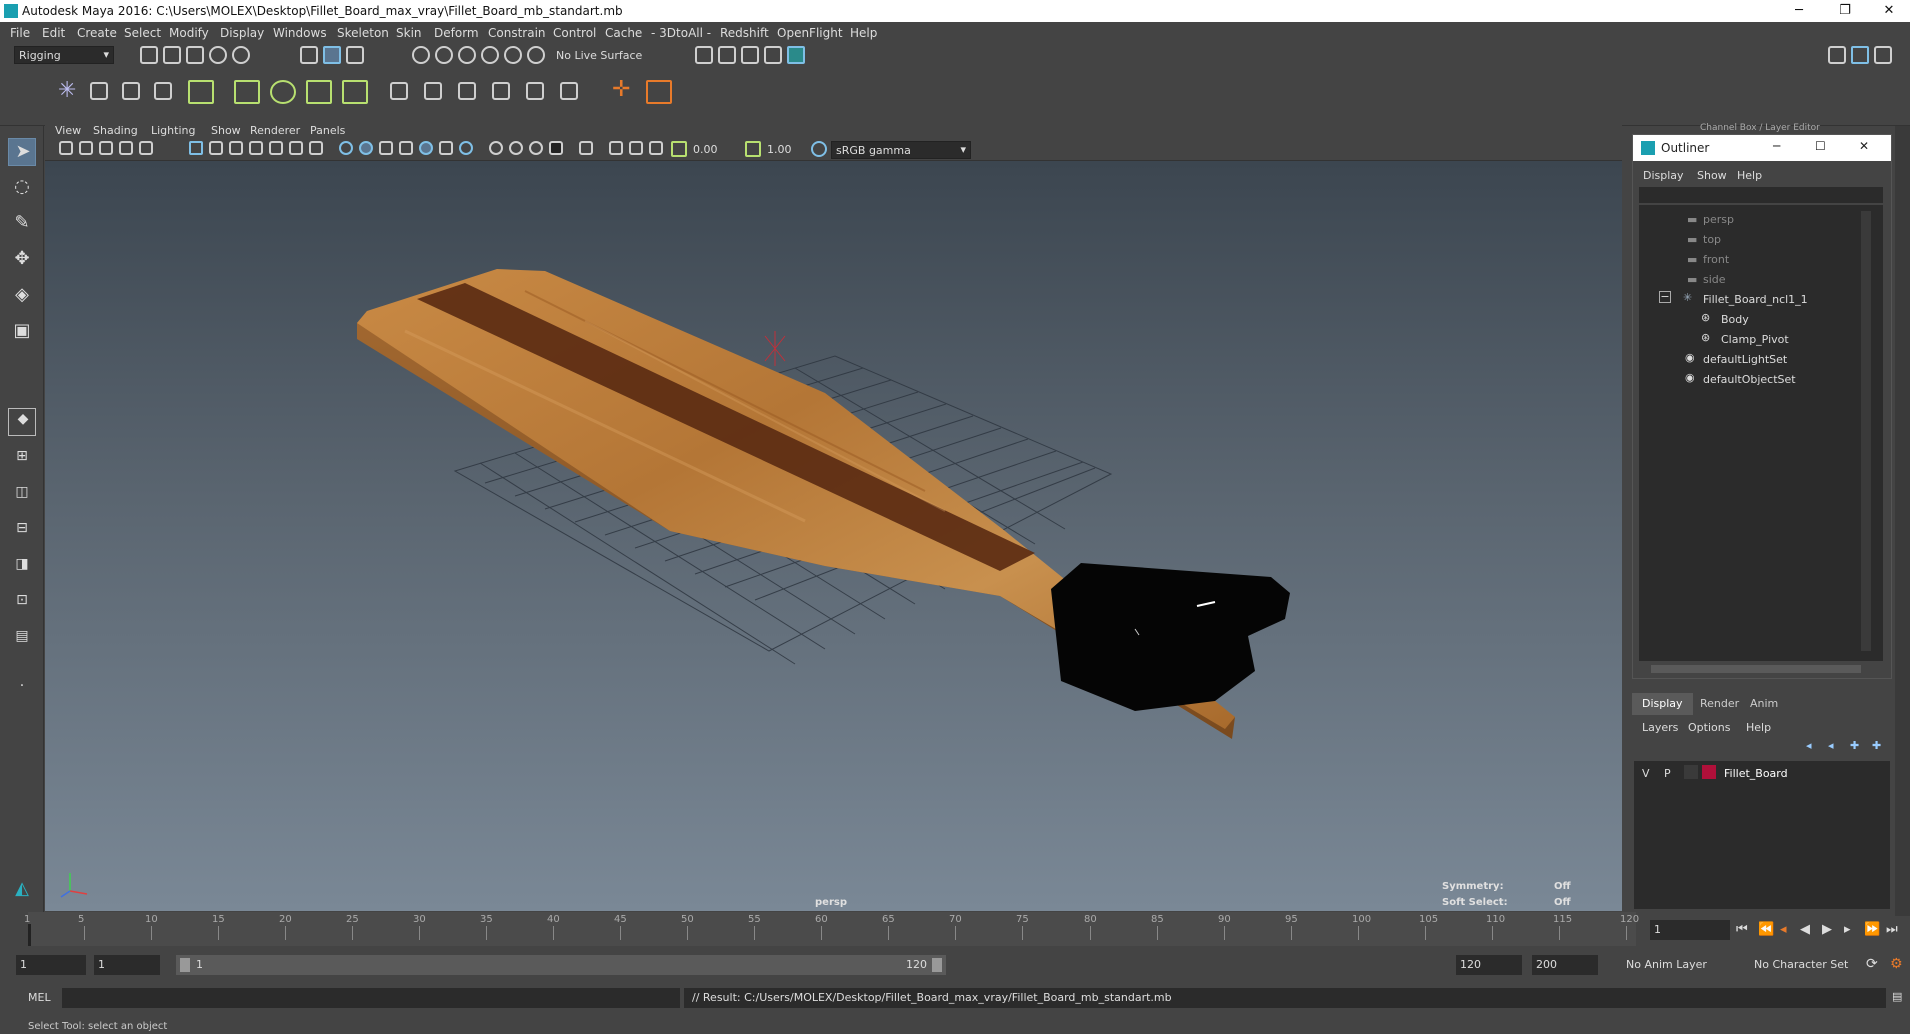 This screenshot has height=1034, width=1910. Describe the element at coordinates (561, 965) in the screenshot. I see `range-slider: 1 120` at that location.